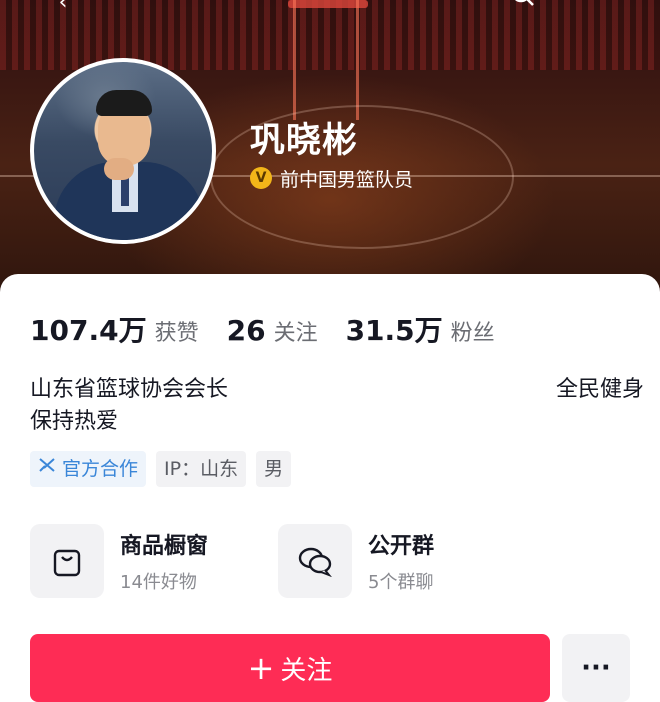  I want to click on follow-button: + 关注, so click(290, 668).